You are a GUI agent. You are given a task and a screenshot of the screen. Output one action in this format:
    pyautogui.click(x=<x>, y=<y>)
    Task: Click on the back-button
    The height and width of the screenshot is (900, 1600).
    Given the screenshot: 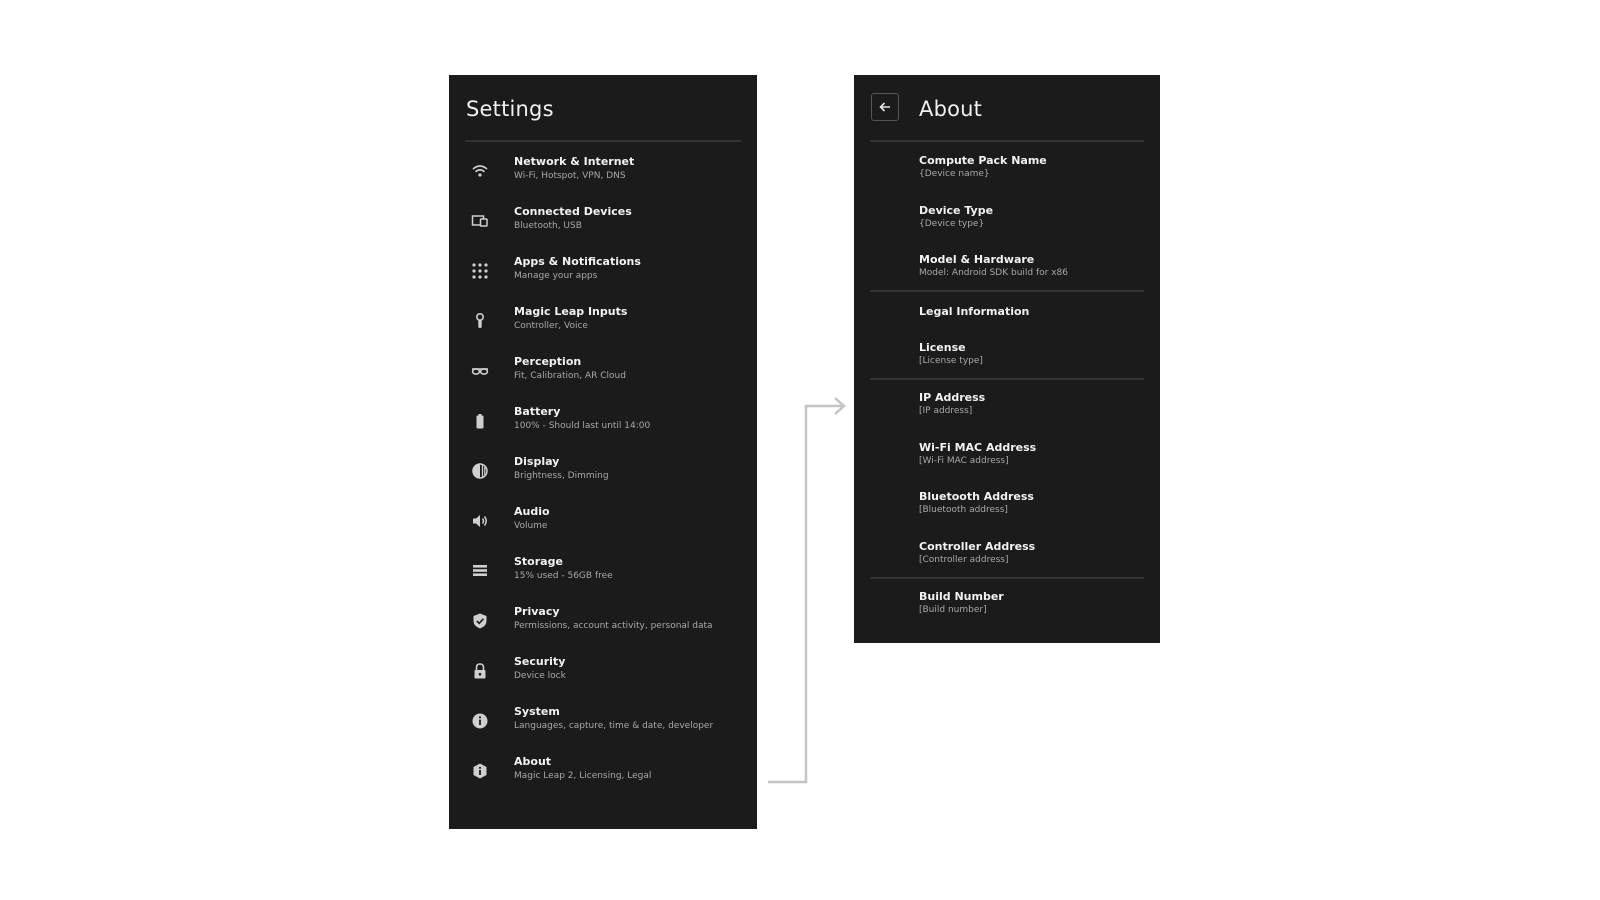 What is the action you would take?
    pyautogui.click(x=885, y=107)
    